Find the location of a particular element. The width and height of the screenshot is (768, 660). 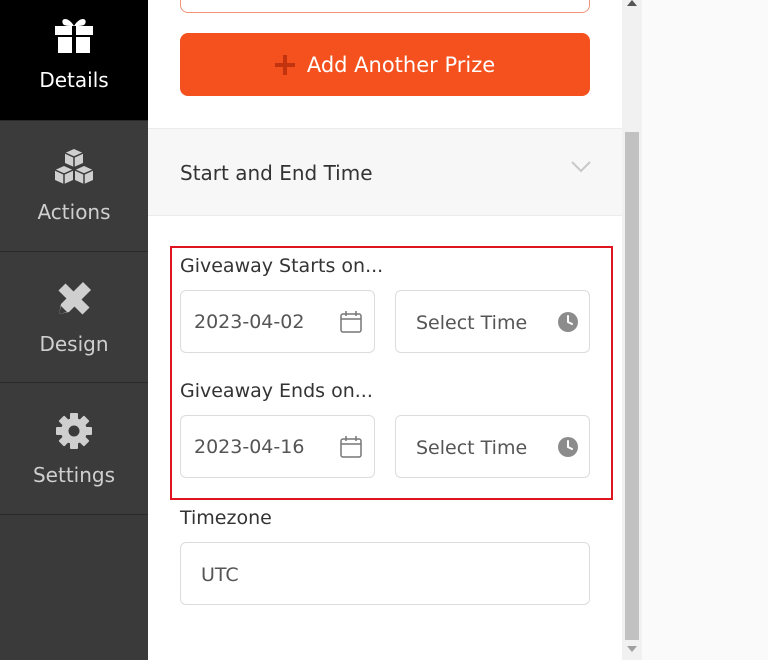

add-prize-button: Add Another Prize is located at coordinates (385, 64).